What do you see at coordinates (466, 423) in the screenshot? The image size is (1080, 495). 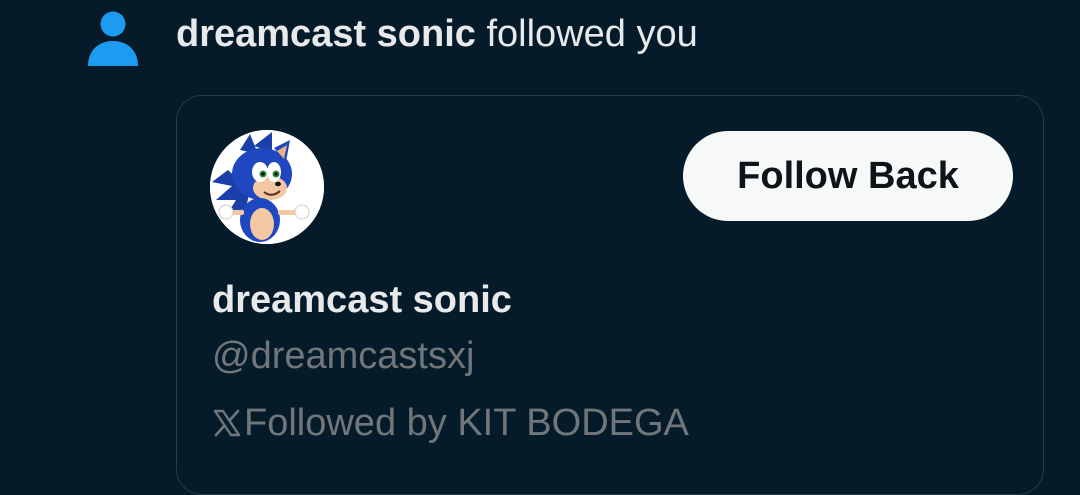 I see `followed-by-text: Followed by KIT BODEGA` at bounding box center [466, 423].